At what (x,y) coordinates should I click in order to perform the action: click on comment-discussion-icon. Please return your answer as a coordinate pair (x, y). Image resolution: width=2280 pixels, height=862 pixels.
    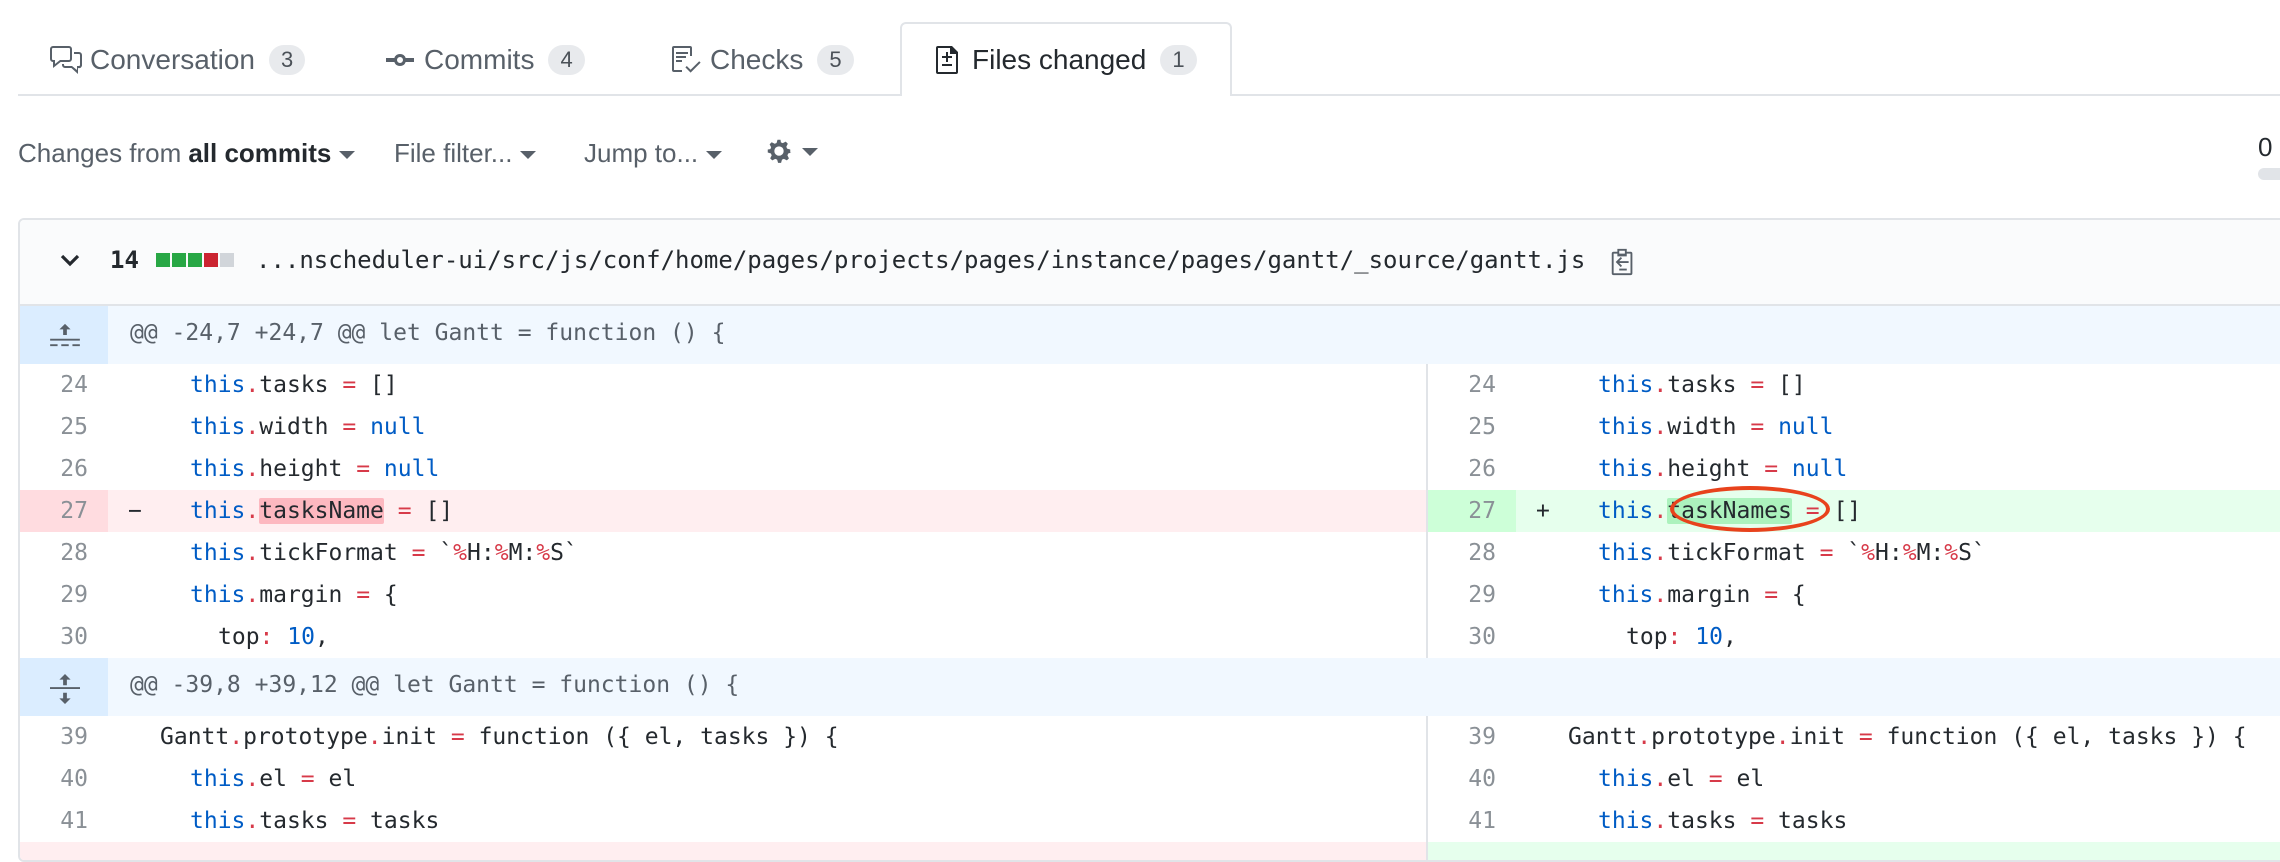
    Looking at the image, I should click on (66, 60).